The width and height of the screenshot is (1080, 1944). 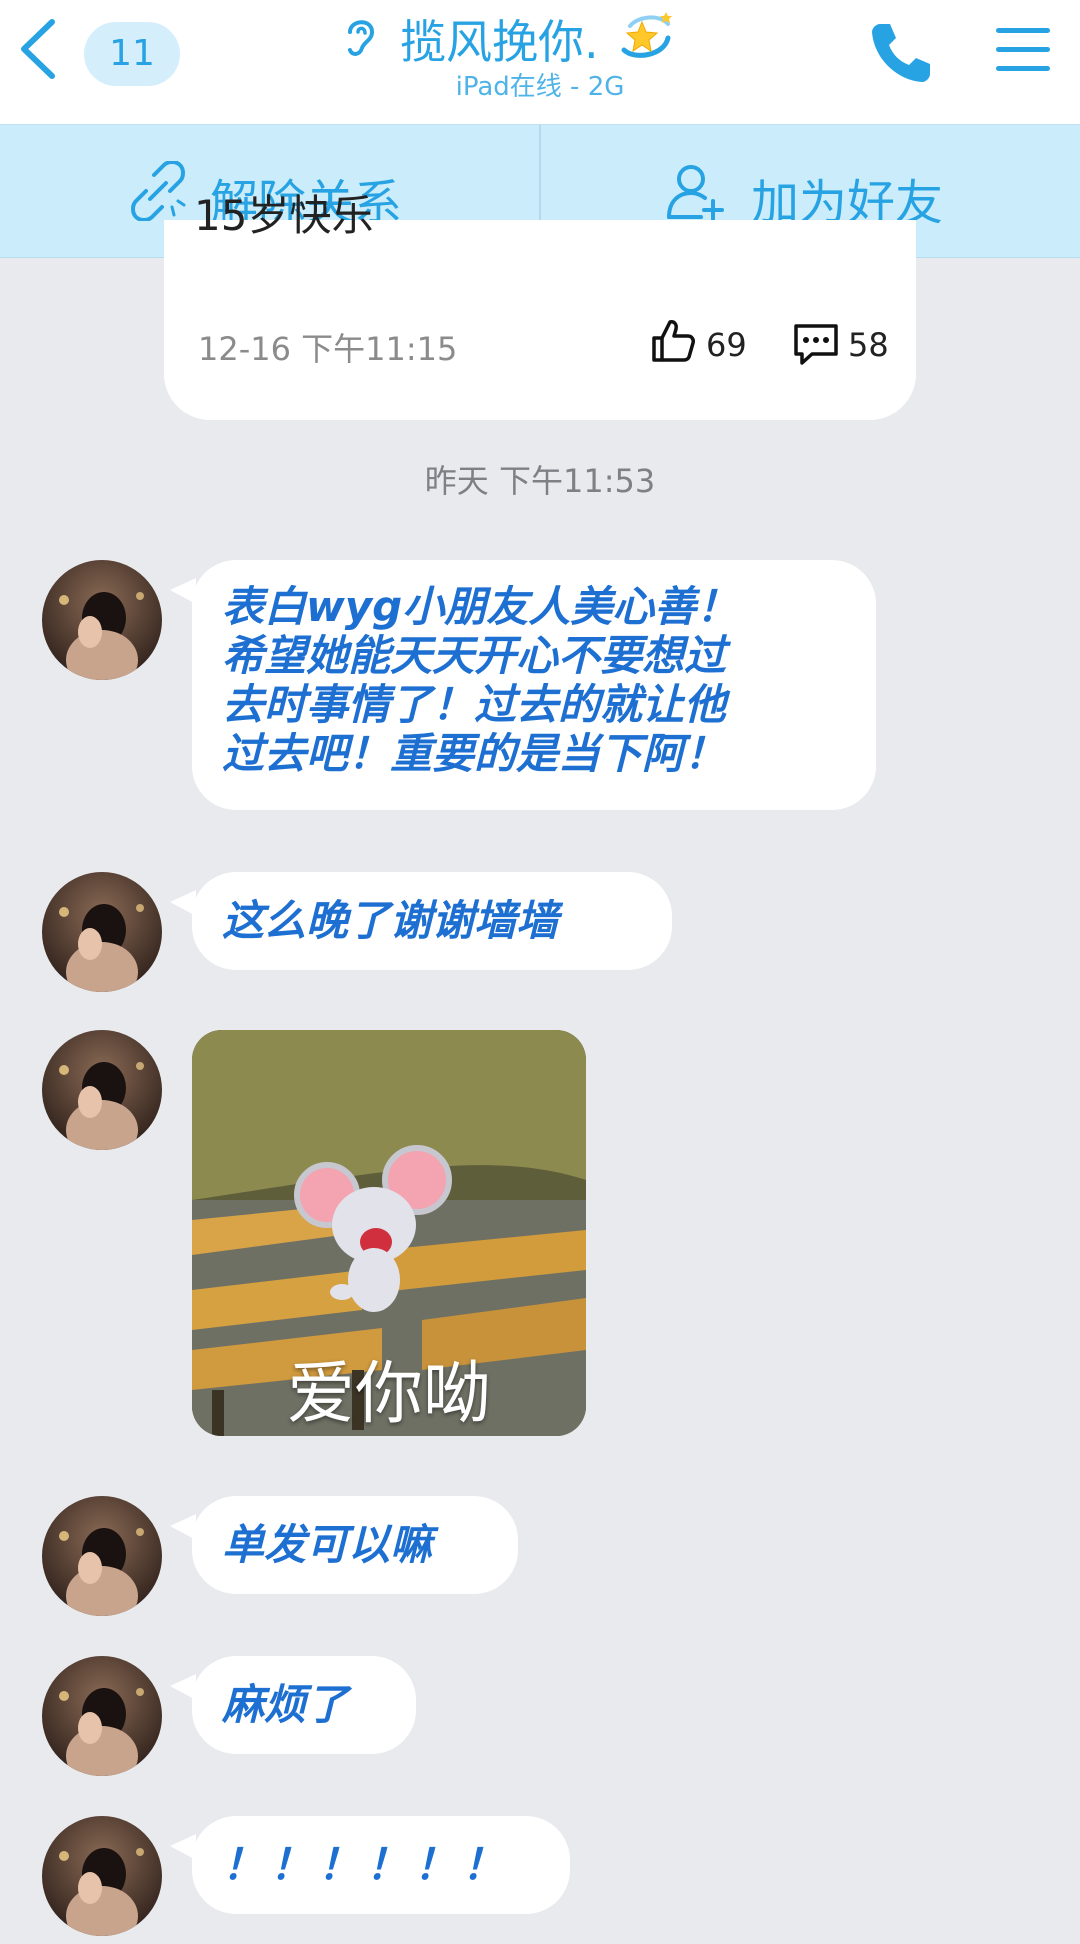 What do you see at coordinates (540, 305) in the screenshot?
I see `shared-post-card: 15岁快乐 12-16 下午11:15 69 58` at bounding box center [540, 305].